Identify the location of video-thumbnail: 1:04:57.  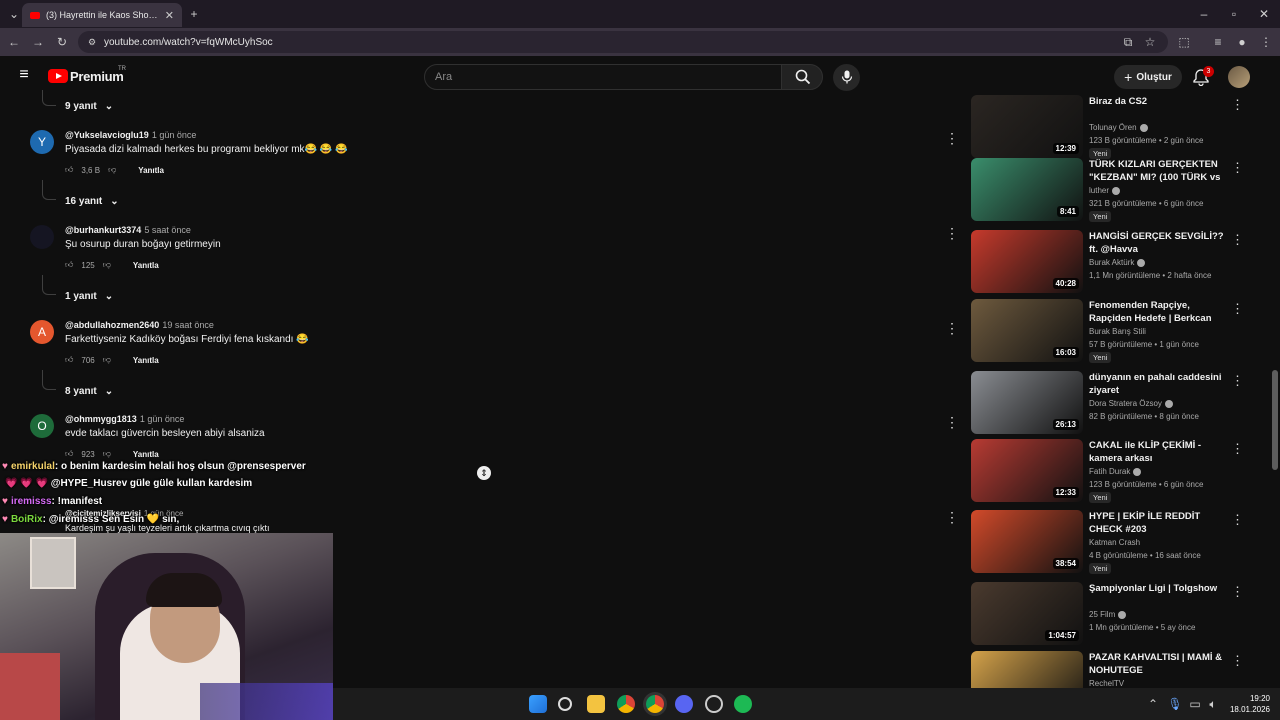
(1027, 613).